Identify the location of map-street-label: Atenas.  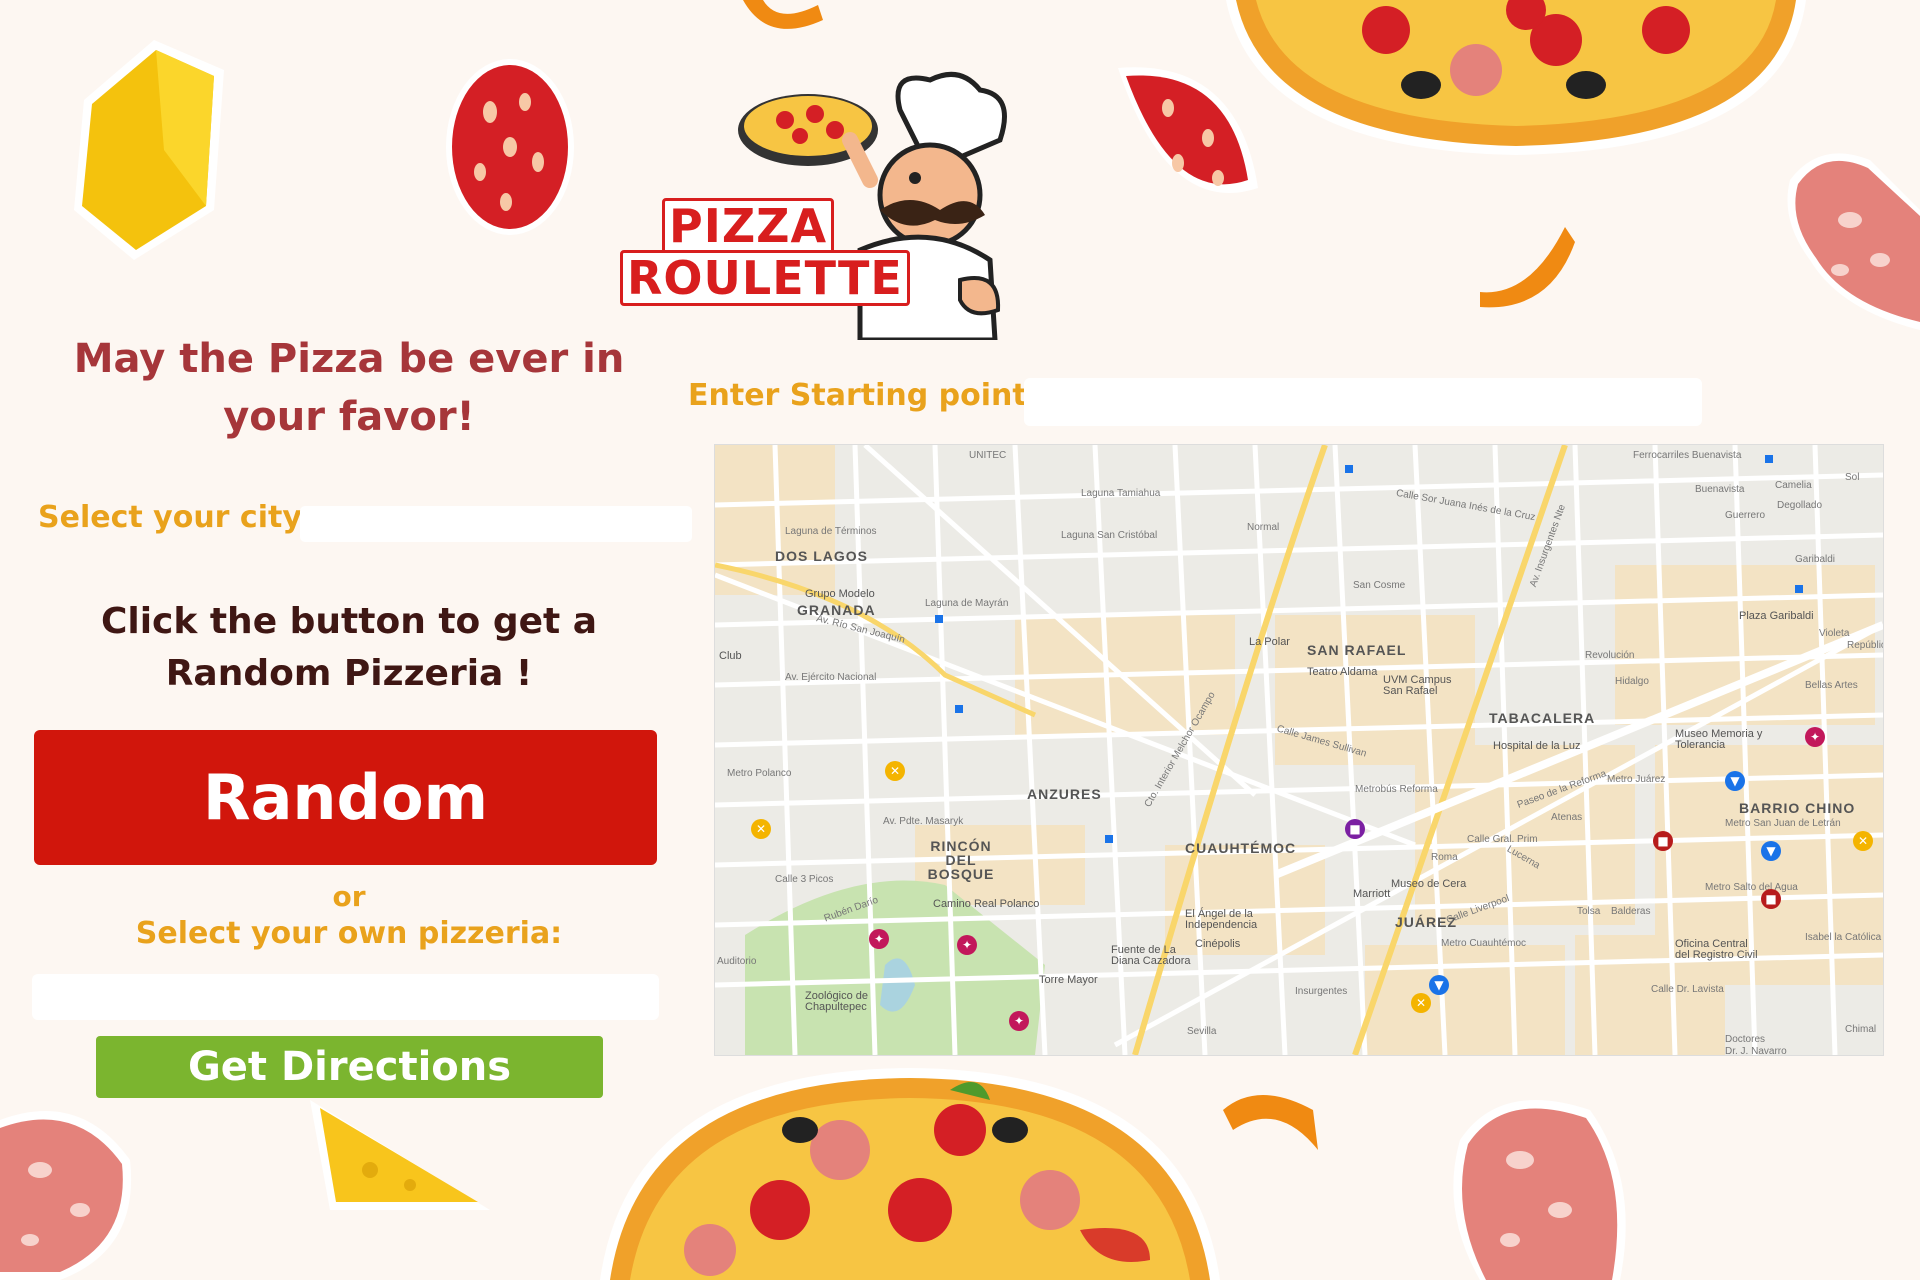
(1567, 817).